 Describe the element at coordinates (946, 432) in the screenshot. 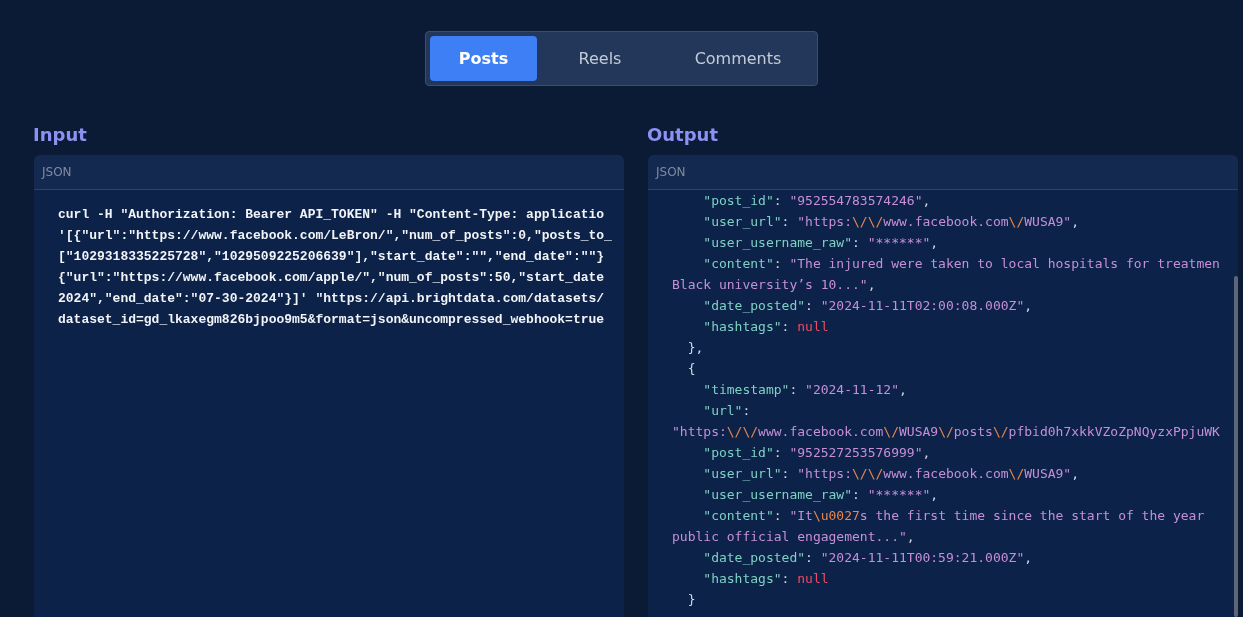

I see `code-line: "https:\/\/www.facebook.com\/WUSA9\/posts\/pfbid0h7xkkVZoZpNQyzxPpjuWK` at that location.